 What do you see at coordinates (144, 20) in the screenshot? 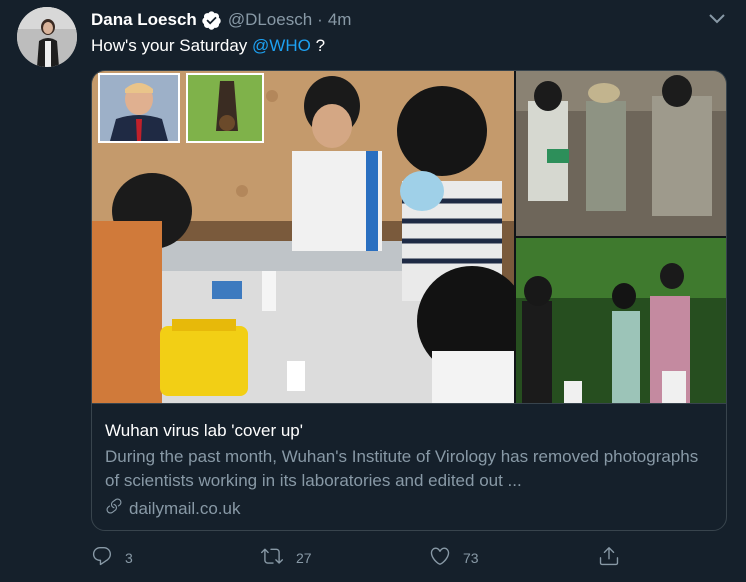
I see `author-name: Dana Loesch` at bounding box center [144, 20].